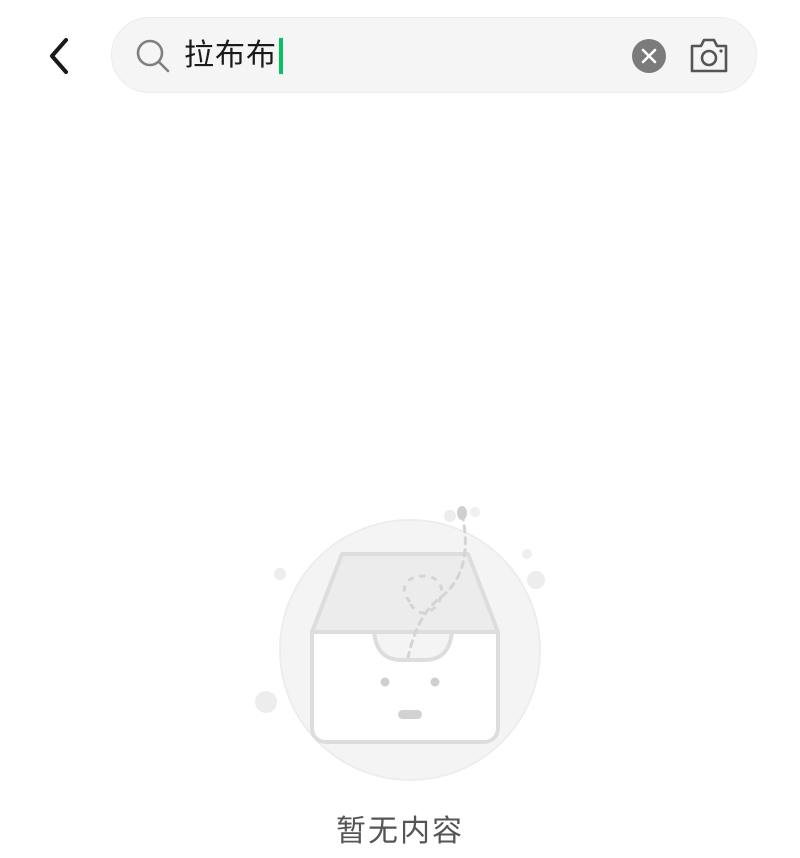 This screenshot has height=858, width=800. I want to click on clear-search-button, so click(649, 56).